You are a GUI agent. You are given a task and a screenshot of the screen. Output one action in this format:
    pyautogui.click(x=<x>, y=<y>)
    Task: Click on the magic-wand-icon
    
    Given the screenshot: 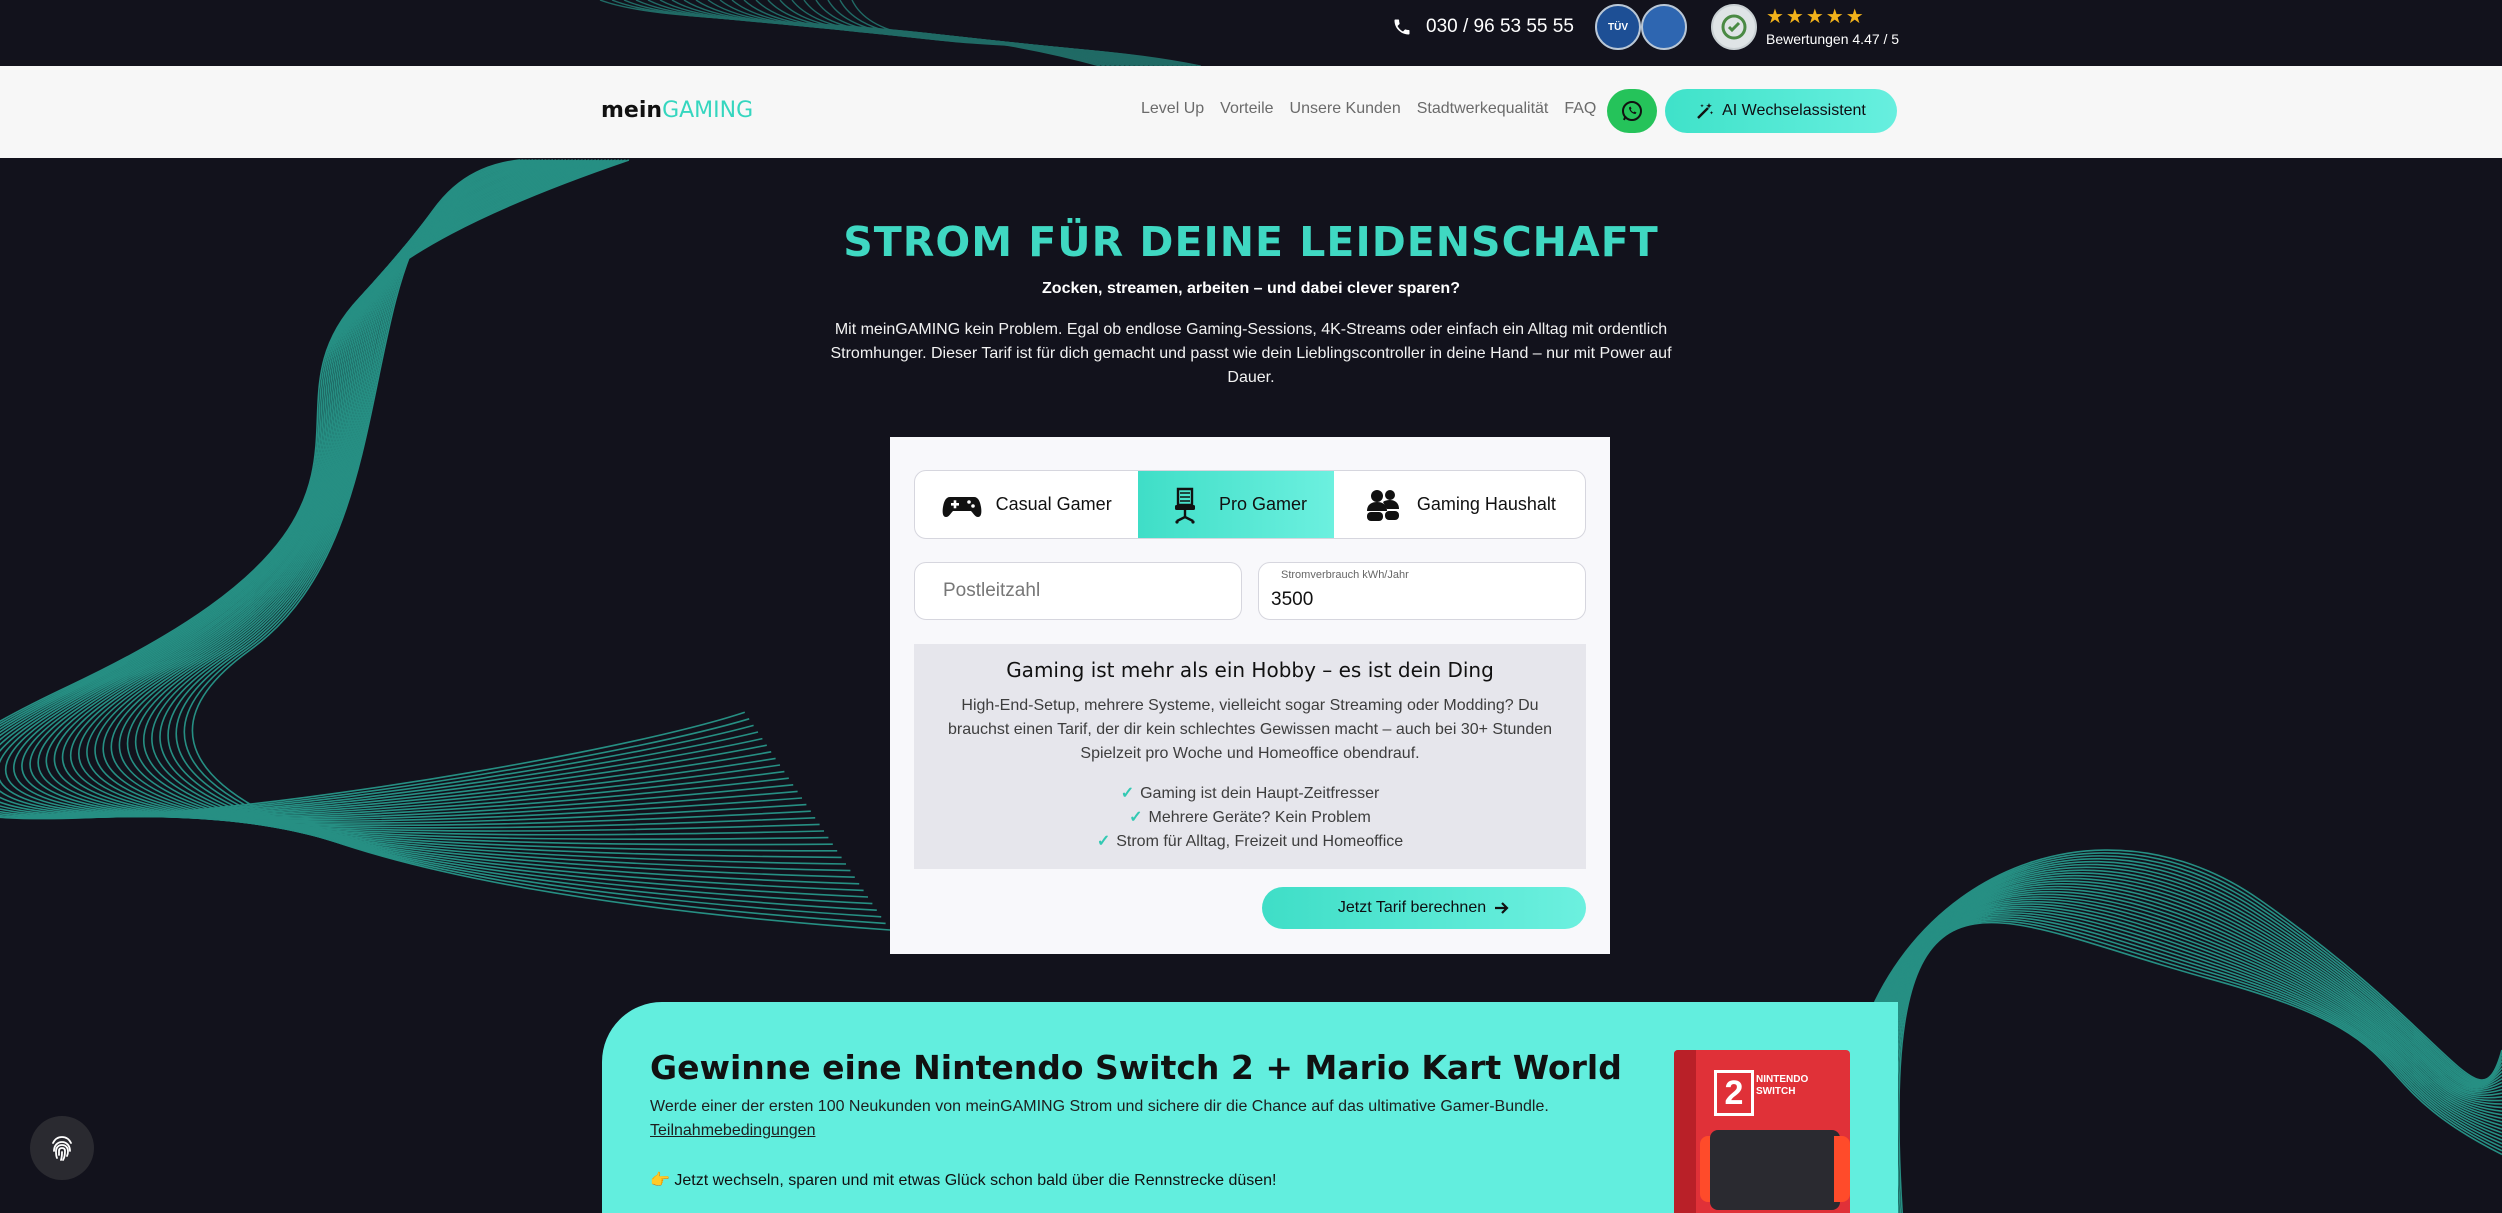 What is the action you would take?
    pyautogui.click(x=1705, y=111)
    